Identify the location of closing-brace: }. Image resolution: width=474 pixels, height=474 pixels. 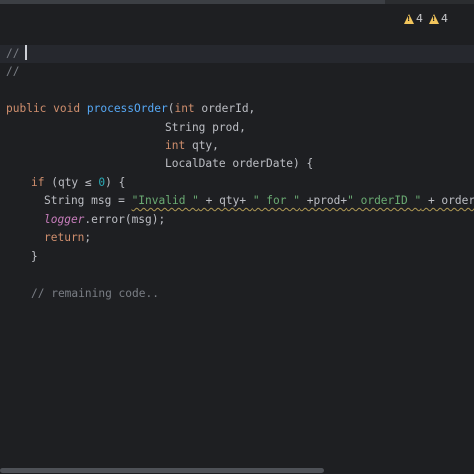
(34, 256).